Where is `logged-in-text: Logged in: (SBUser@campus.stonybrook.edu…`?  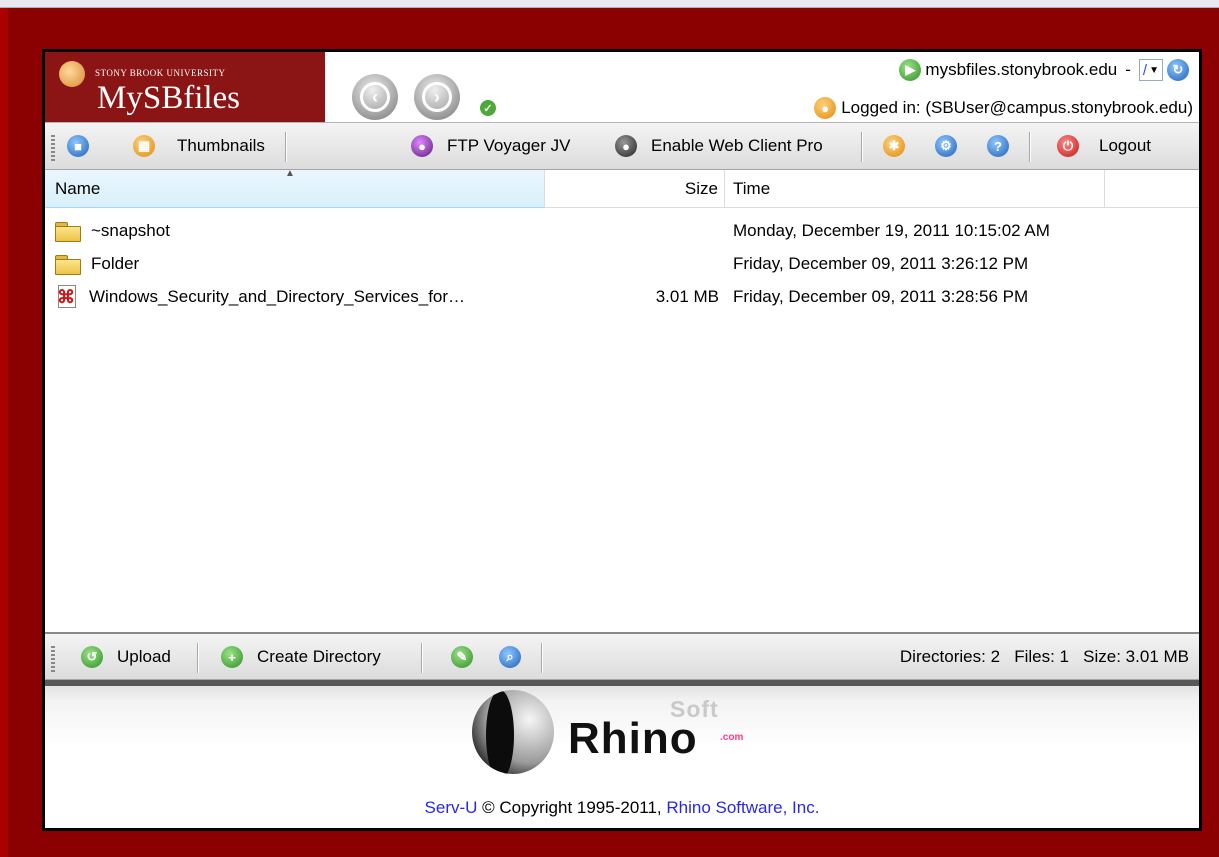 logged-in-text: Logged in: (SBUser@campus.stonybrook.edu… is located at coordinates (1017, 107).